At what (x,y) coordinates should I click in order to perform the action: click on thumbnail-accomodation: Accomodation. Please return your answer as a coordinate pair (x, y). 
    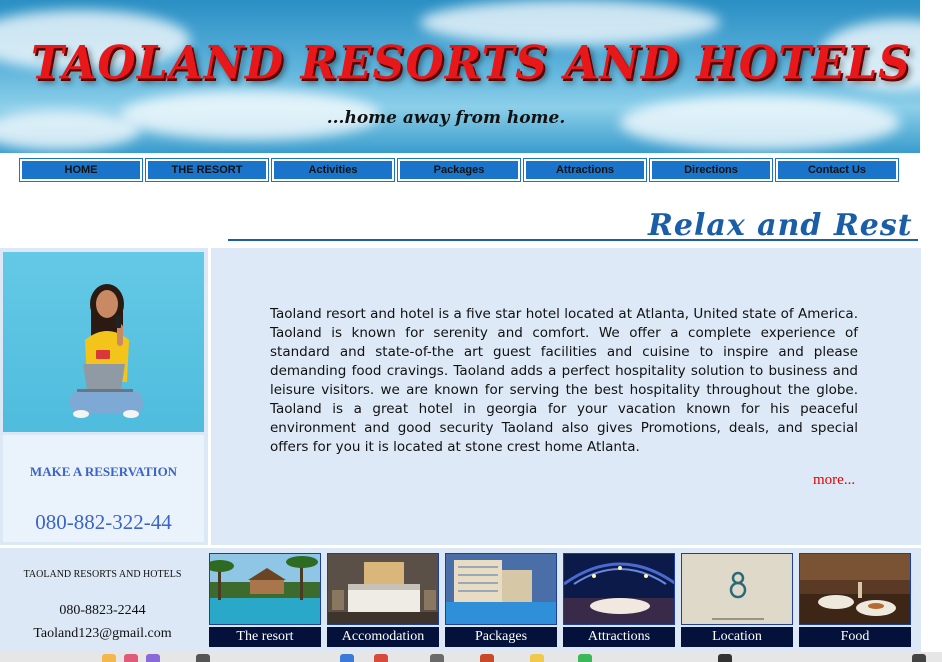
    Looking at the image, I should click on (383, 600).